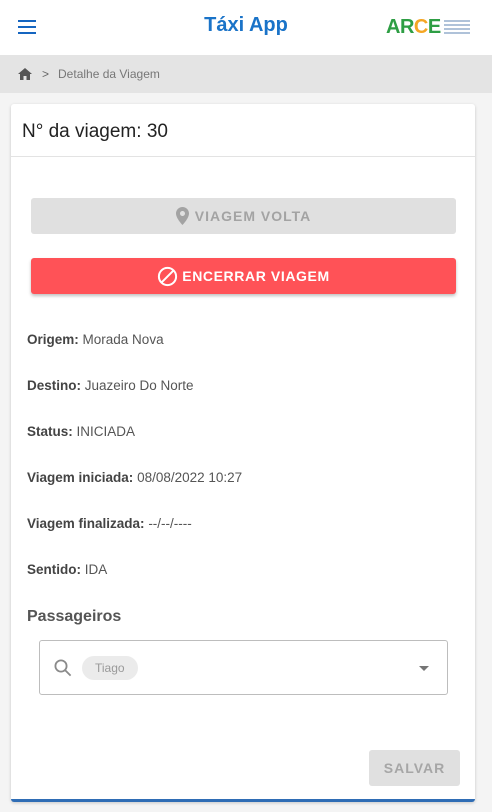 The height and width of the screenshot is (812, 492). I want to click on breadcrumb-current: Detalhe da Viagem, so click(109, 74).